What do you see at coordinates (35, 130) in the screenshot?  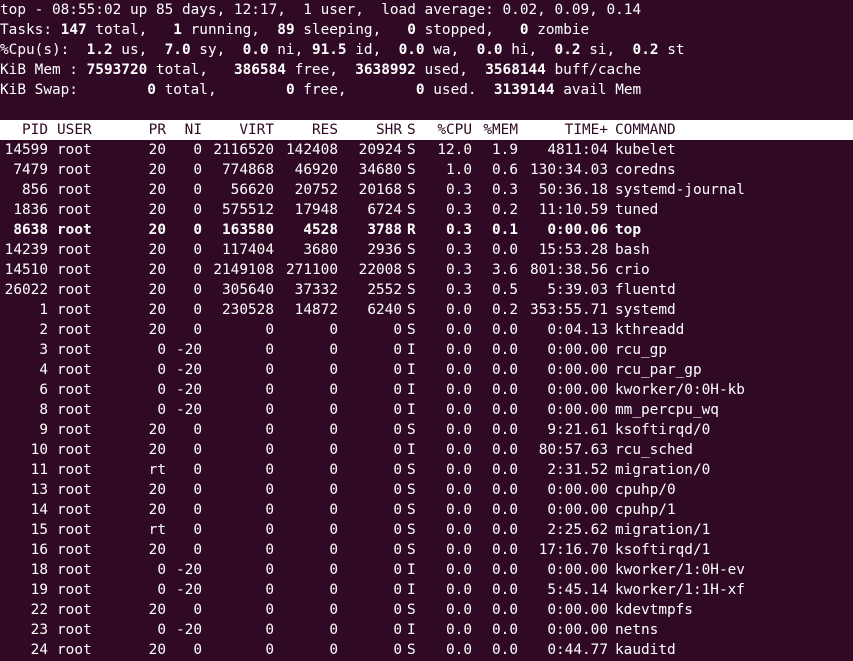 I see `col-header-pid: PID` at bounding box center [35, 130].